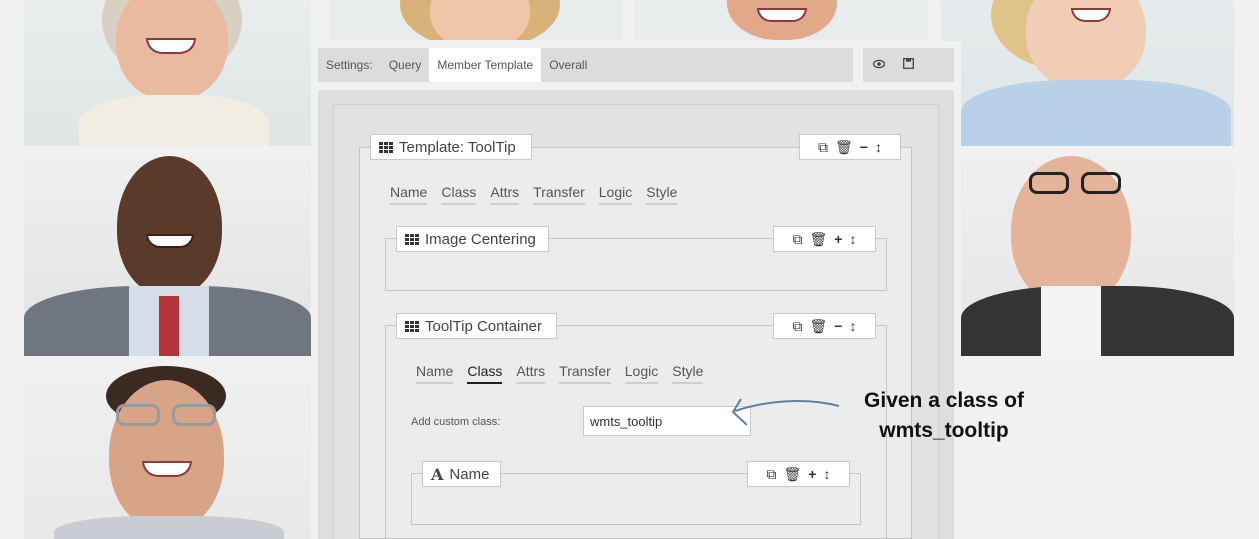 Image resolution: width=1259 pixels, height=539 pixels. I want to click on template-block-tools: ⧉ 🗑 − ↕, so click(850, 147).